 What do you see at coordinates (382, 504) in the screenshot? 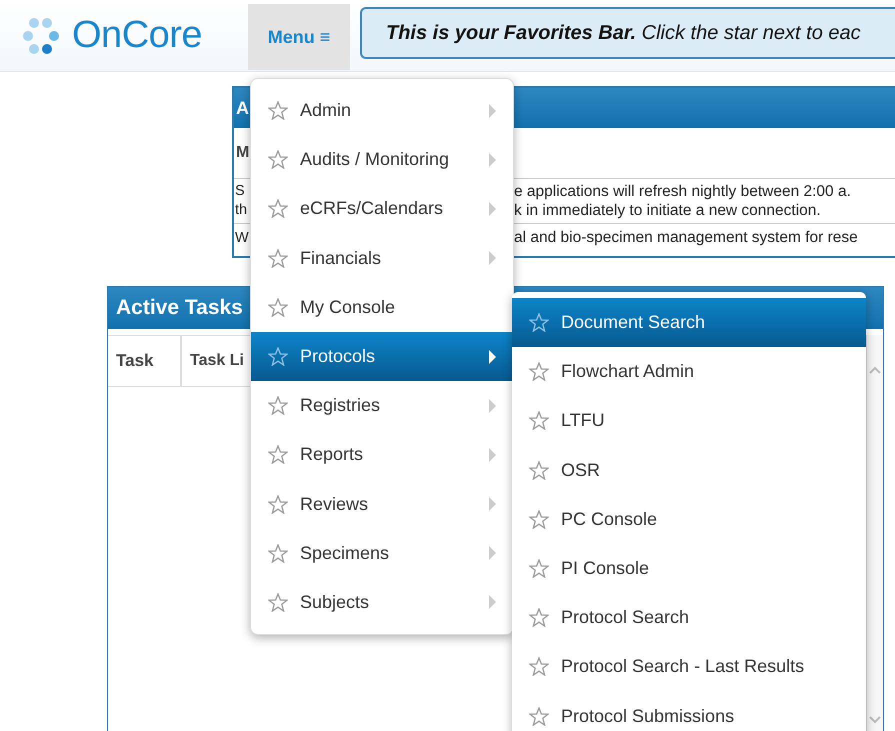
I see `menu-item: Reviews` at bounding box center [382, 504].